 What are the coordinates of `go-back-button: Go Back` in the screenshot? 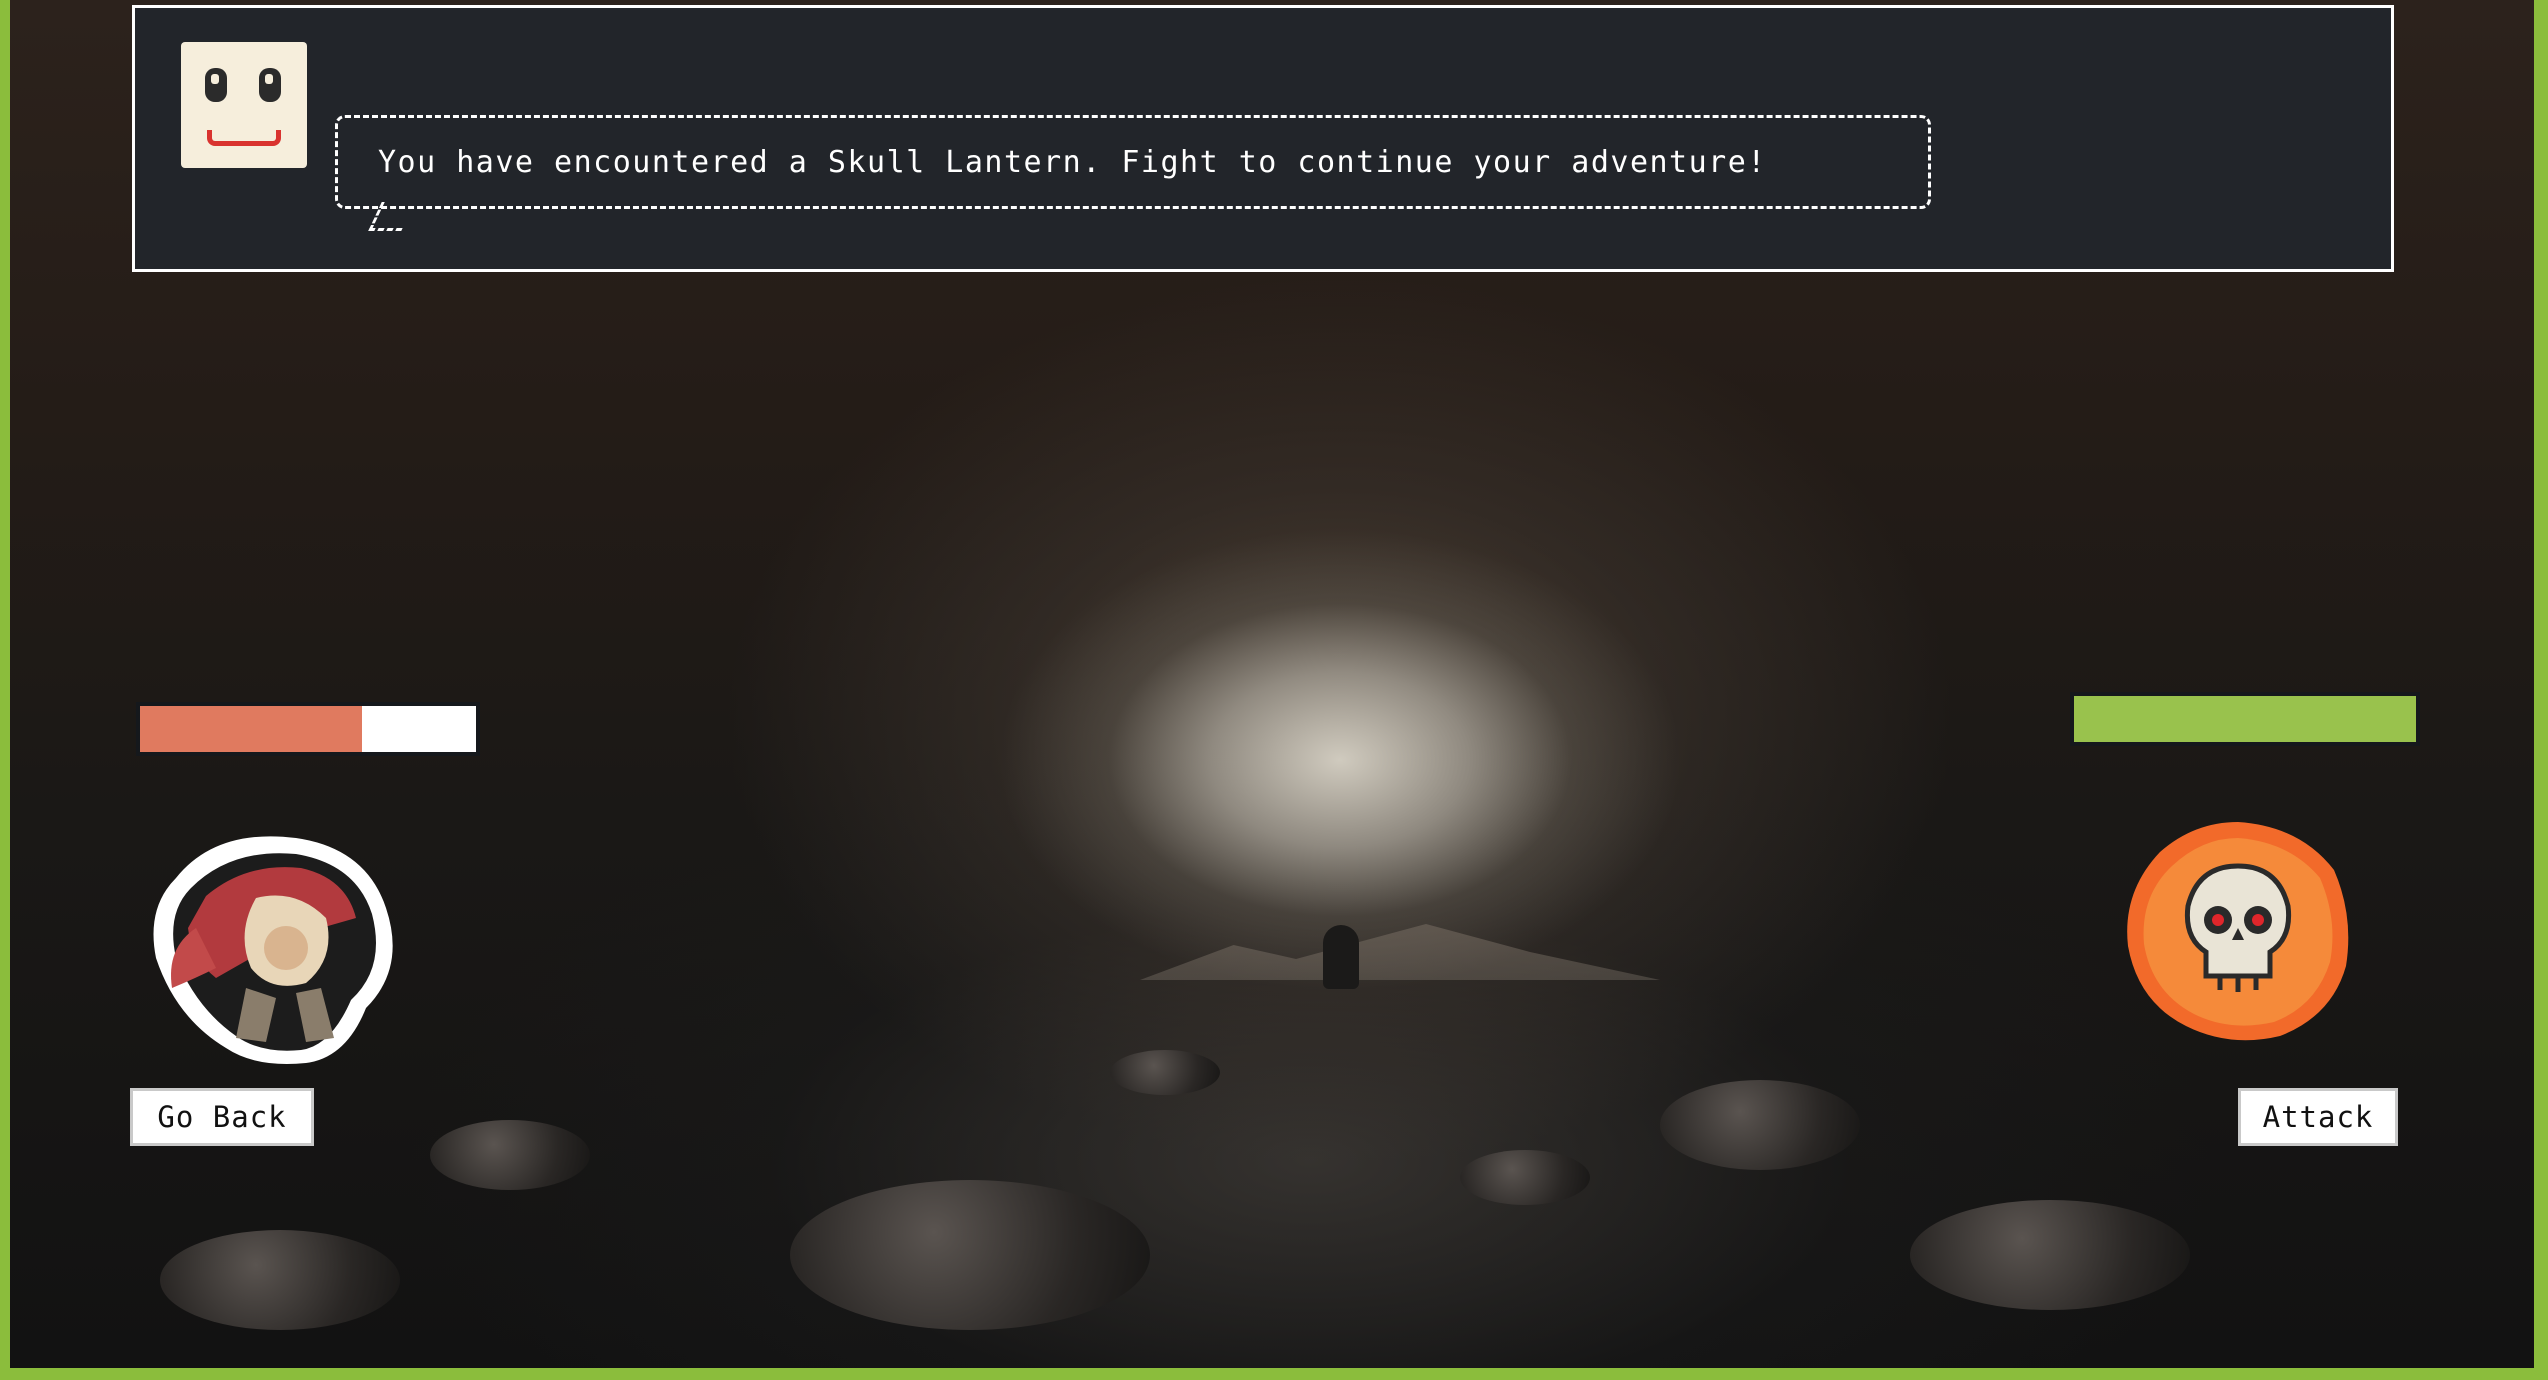 It's located at (222, 1117).